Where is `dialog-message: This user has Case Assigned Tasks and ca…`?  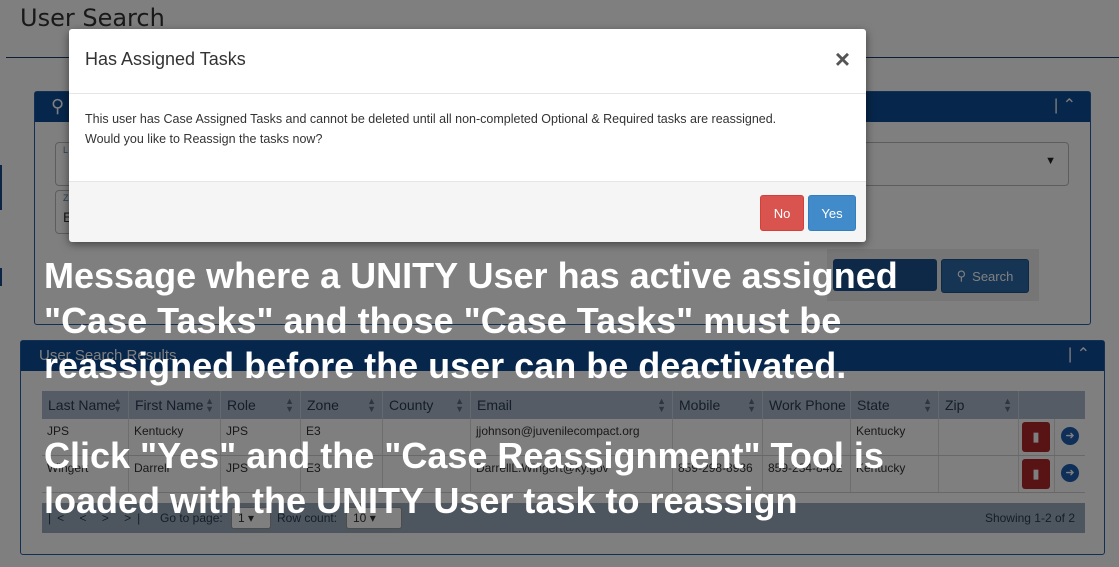 dialog-message: This user has Case Assigned Tasks and ca… is located at coordinates (431, 119).